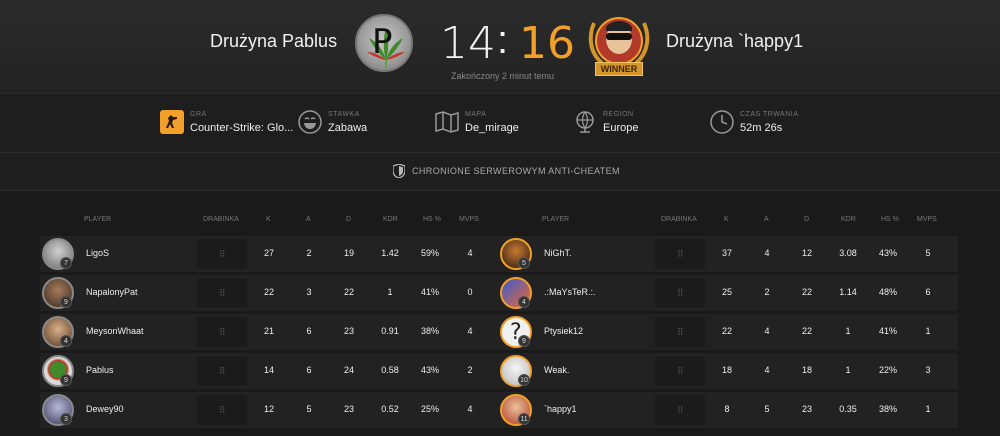 The image size is (1000, 436). I want to click on anticheat-bar: CHRONIONE SERWEROWYM ANTI-CHEATEM, so click(500, 172).